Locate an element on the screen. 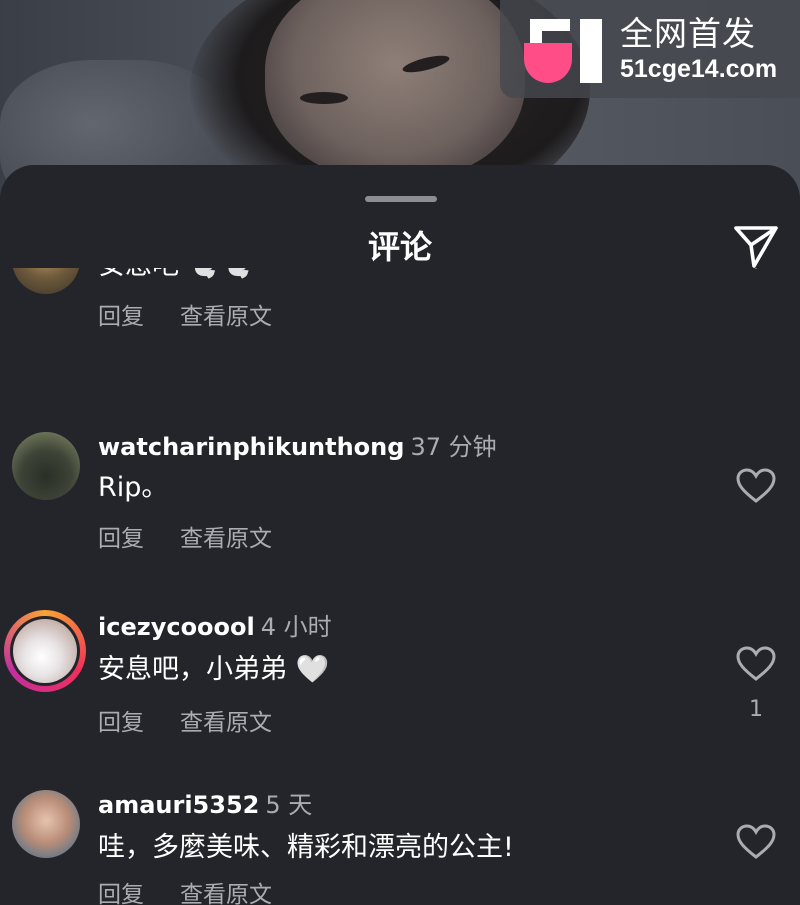  photo-eye is located at coordinates (324, 98).